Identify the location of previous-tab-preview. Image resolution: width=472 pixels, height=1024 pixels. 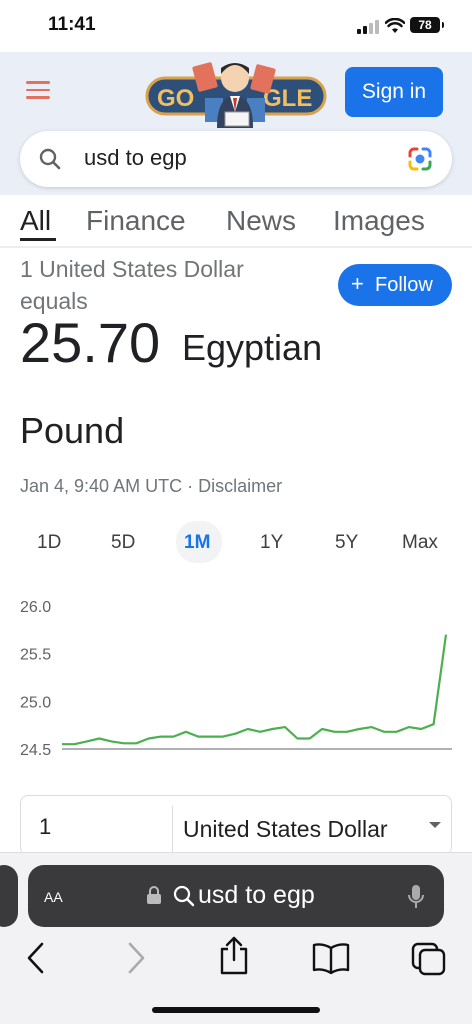
(9, 896).